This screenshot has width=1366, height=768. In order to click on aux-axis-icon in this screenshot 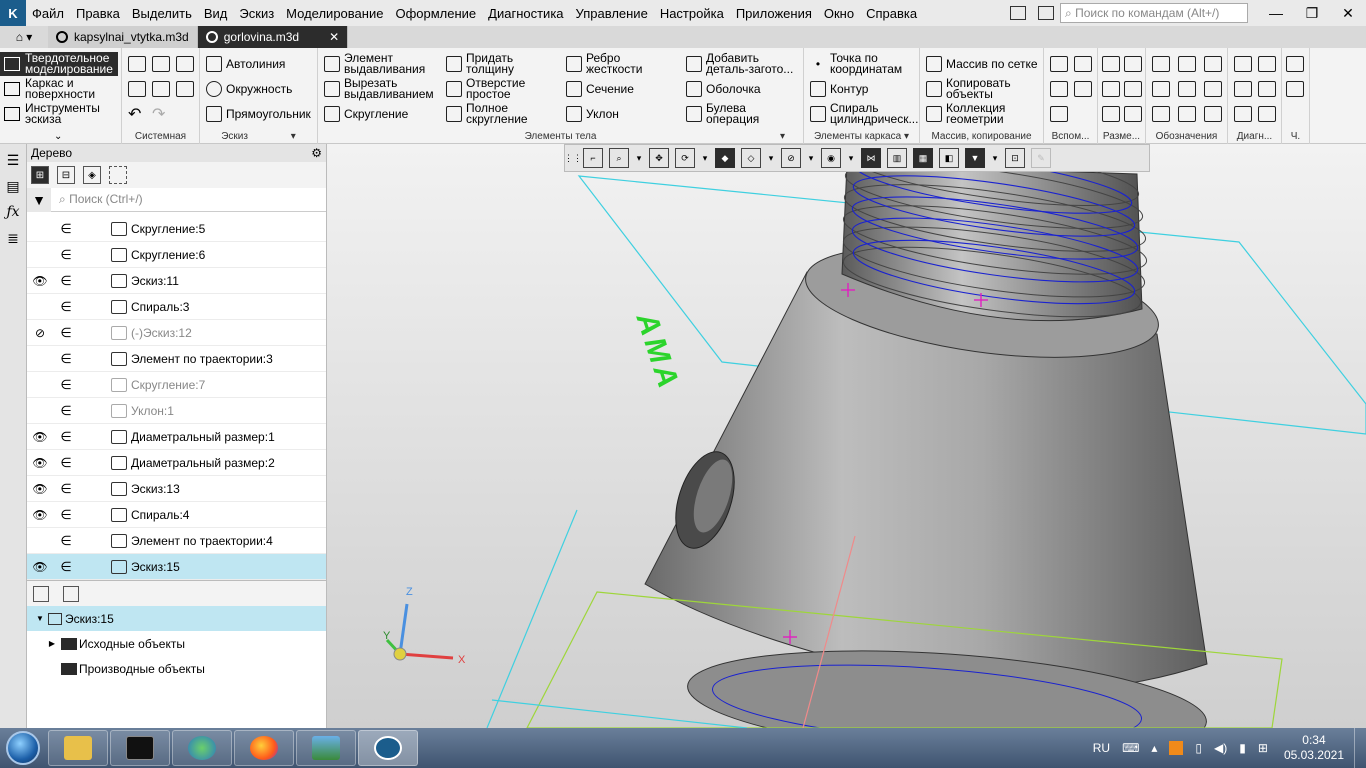, I will do `click(1083, 64)`.